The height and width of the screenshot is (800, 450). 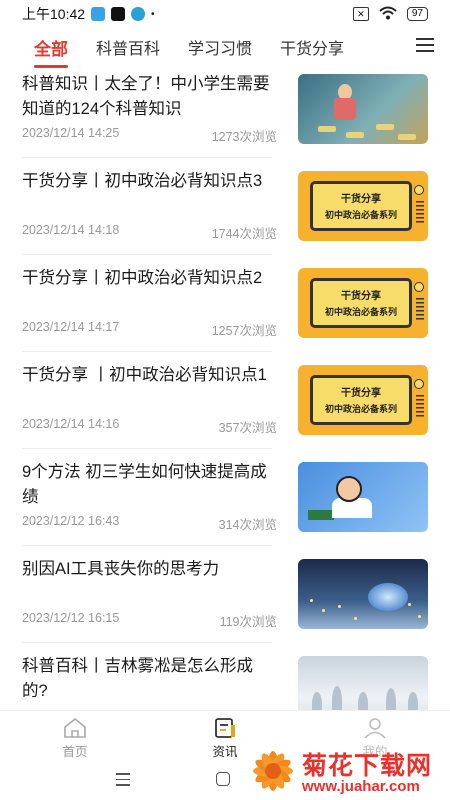 I want to click on article-views: 119次浏览, so click(x=248, y=622).